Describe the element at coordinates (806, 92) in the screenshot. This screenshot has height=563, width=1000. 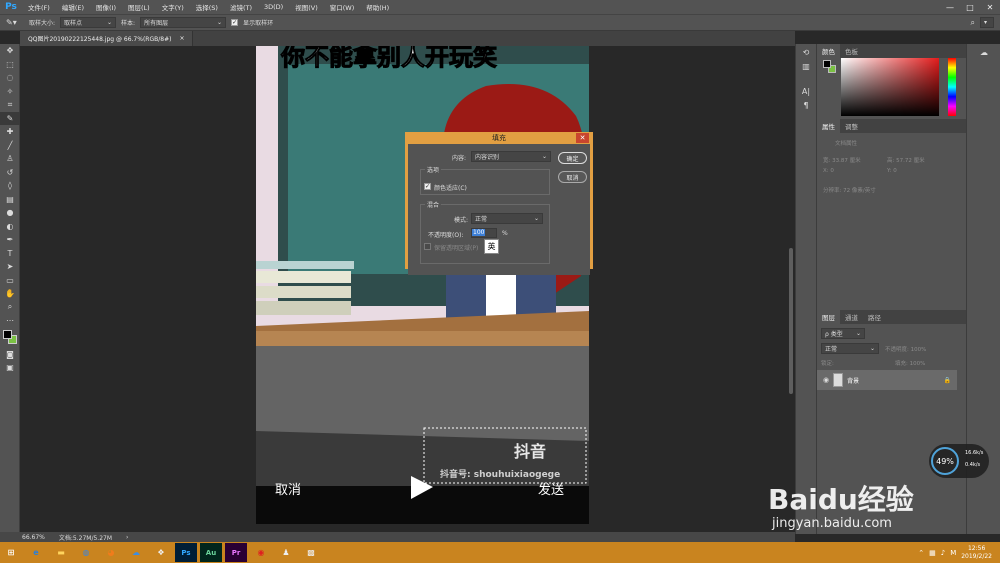
I see `character-panel-icon: A|` at that location.